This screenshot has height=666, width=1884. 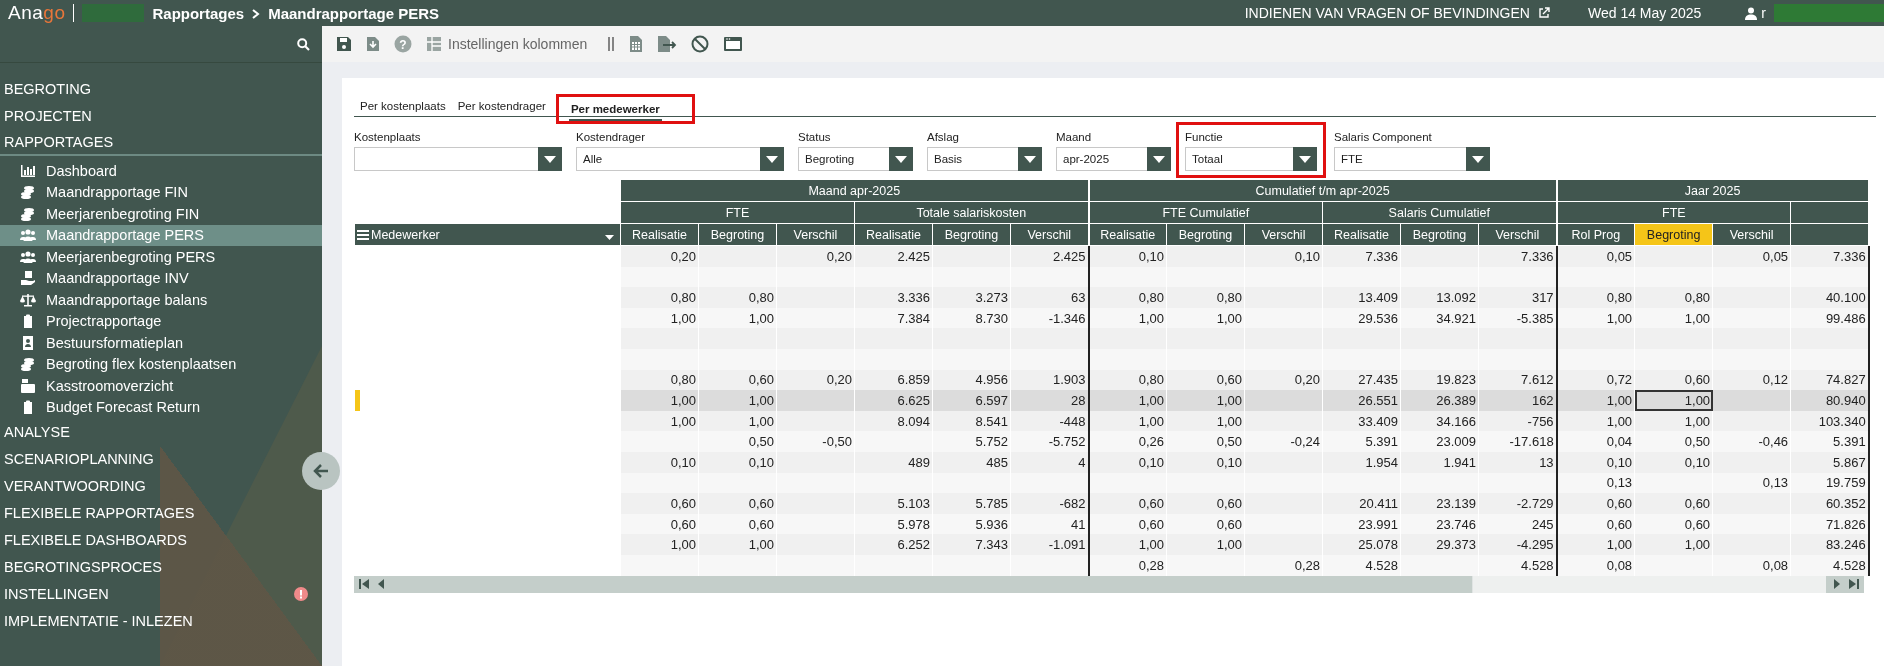 What do you see at coordinates (161, 192) in the screenshot?
I see `nav-item: Maandrapportage FIN` at bounding box center [161, 192].